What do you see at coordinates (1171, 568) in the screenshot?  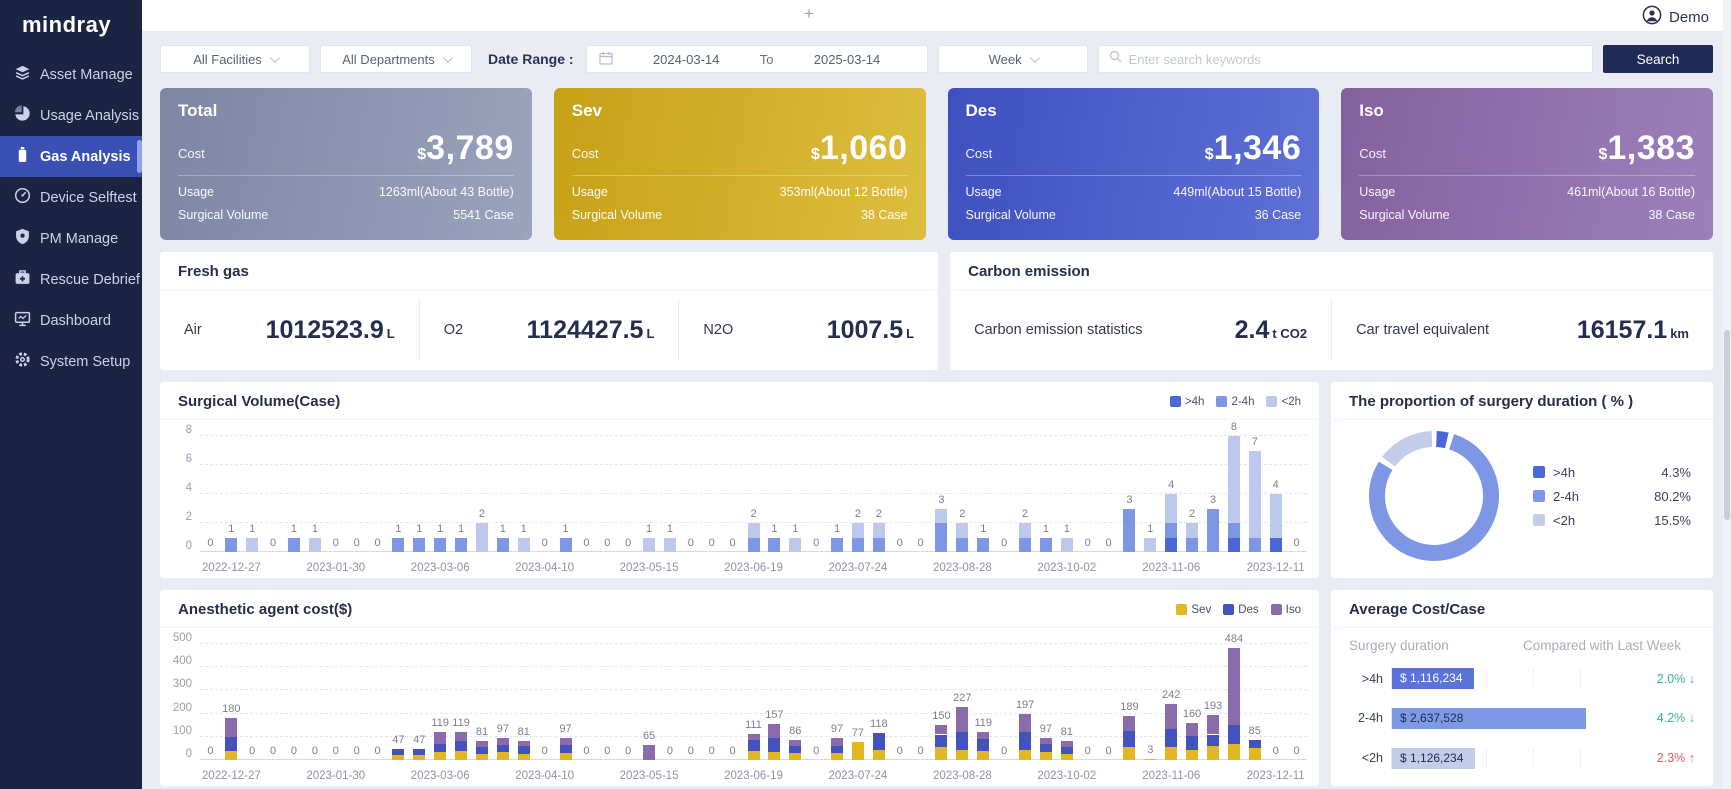 I see `x-tick-label: 2023-11-06` at bounding box center [1171, 568].